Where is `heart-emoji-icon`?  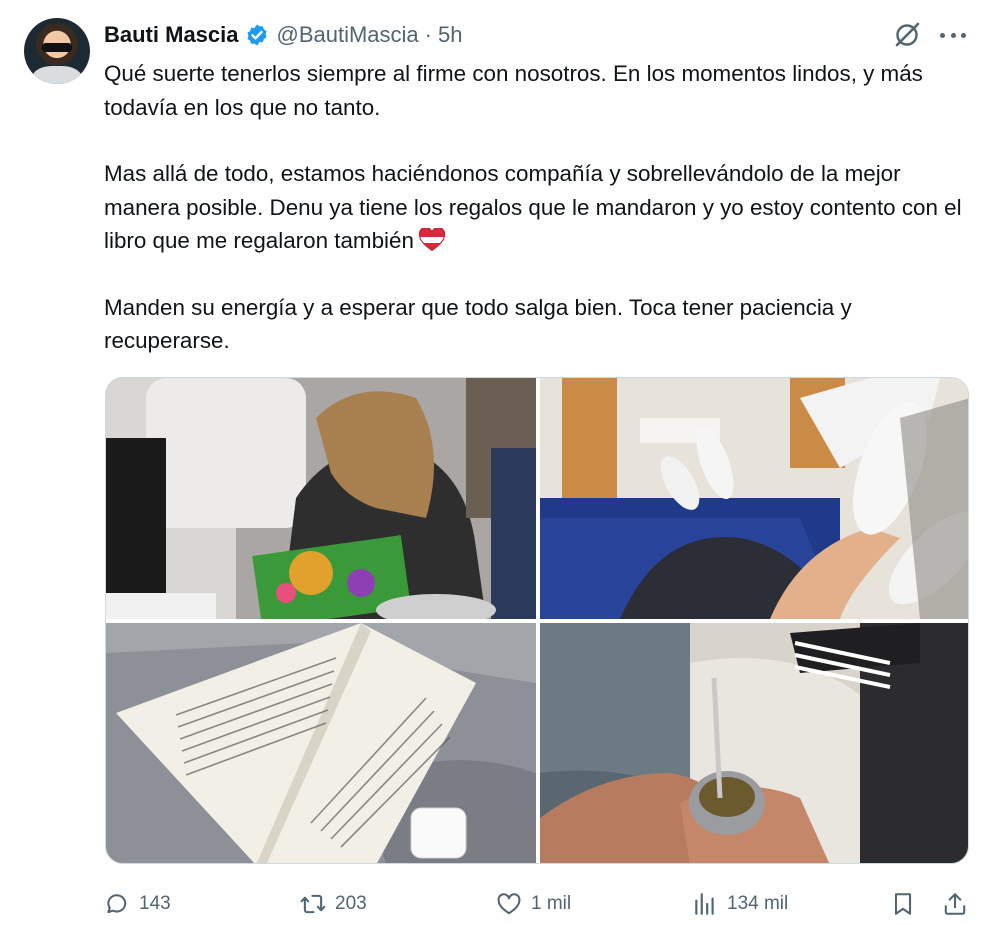
heart-emoji-icon is located at coordinates (432, 240).